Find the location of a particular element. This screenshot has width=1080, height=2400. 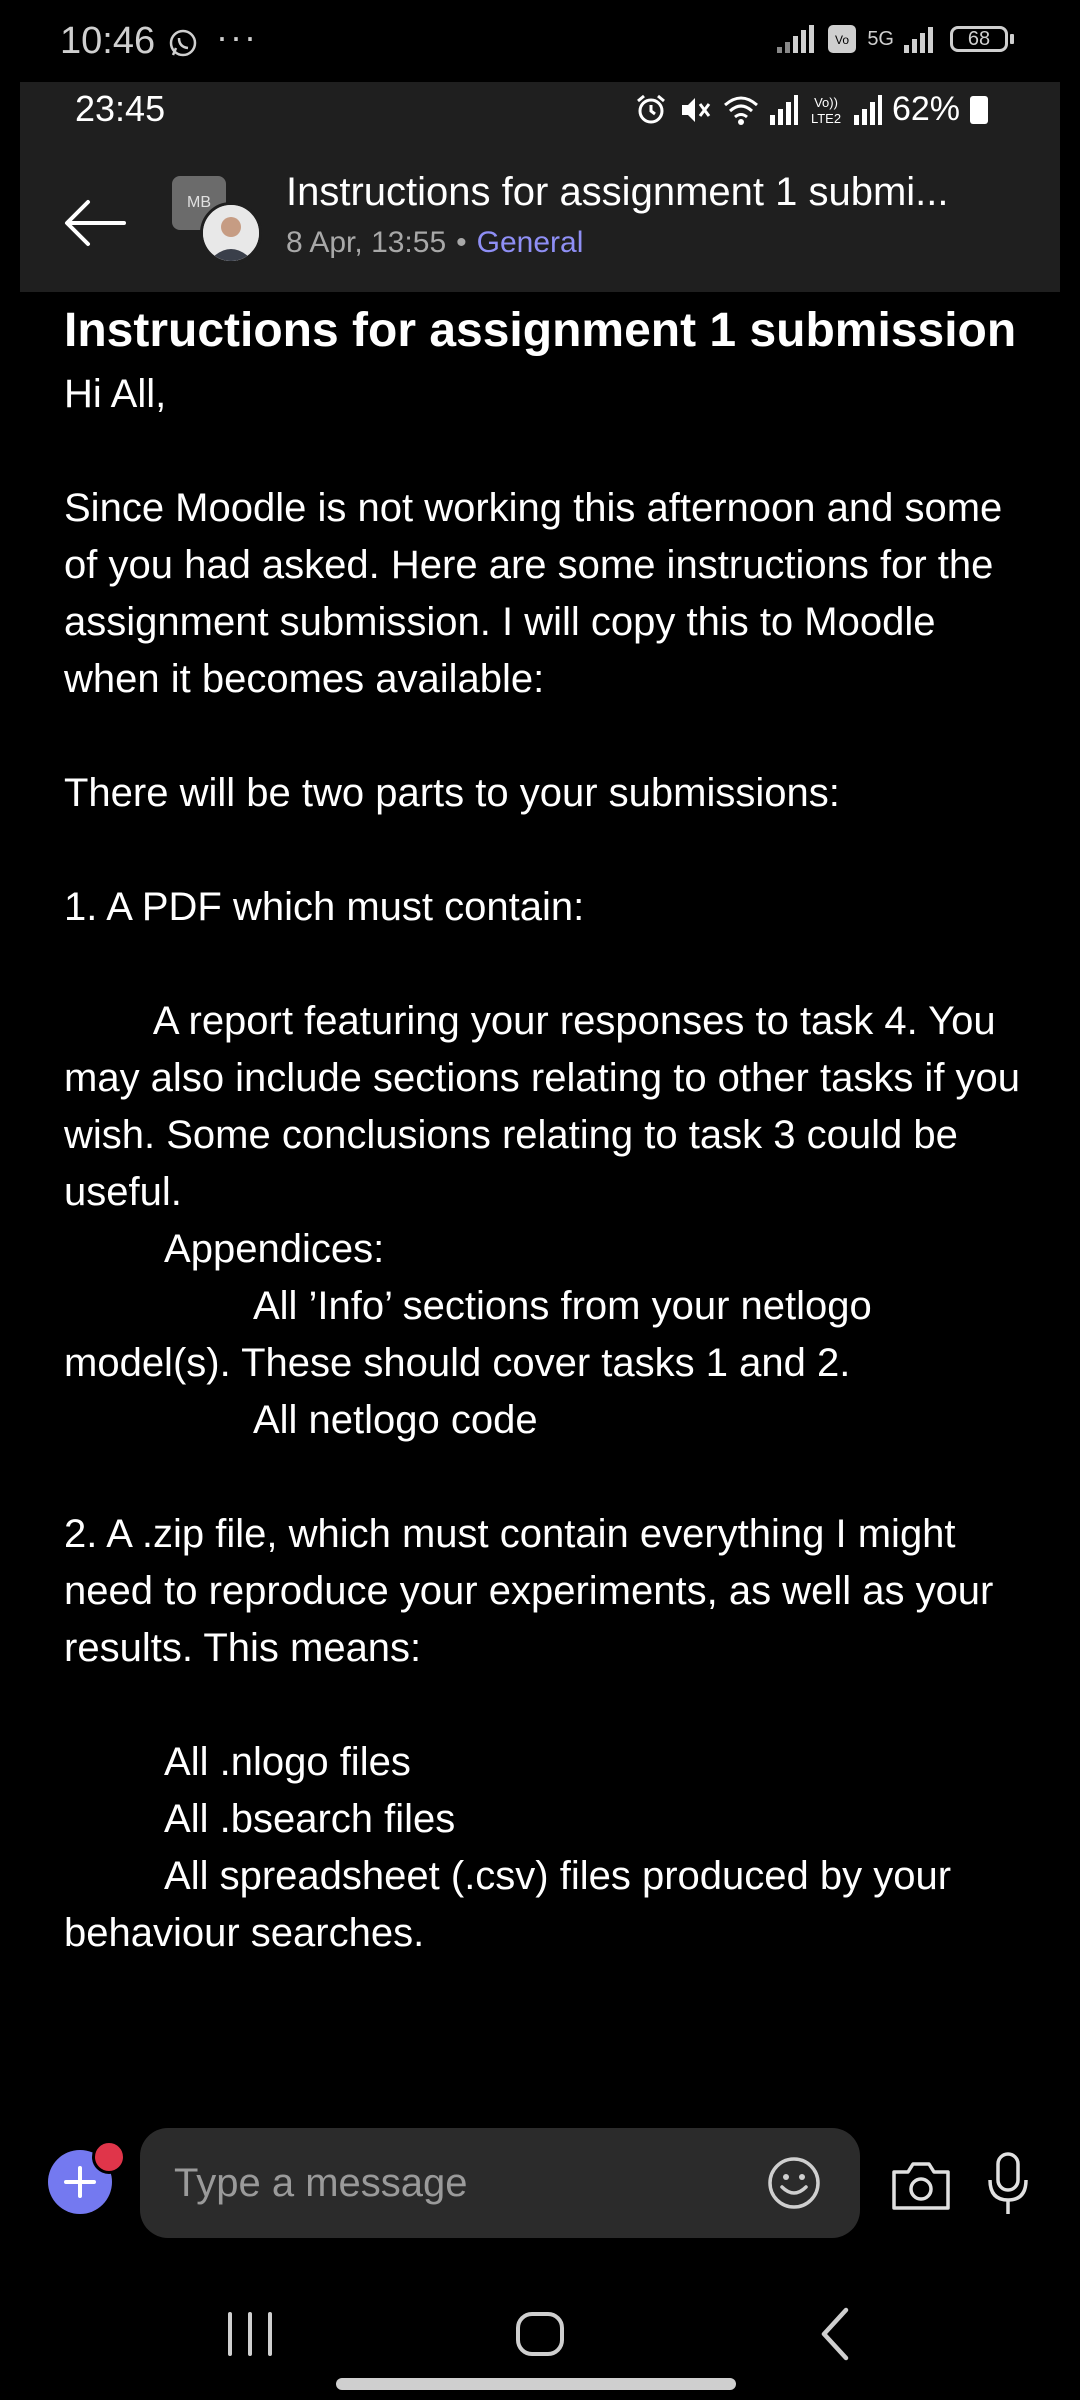

post-title: Instructions for assignment 1 submission is located at coordinates (540, 330).